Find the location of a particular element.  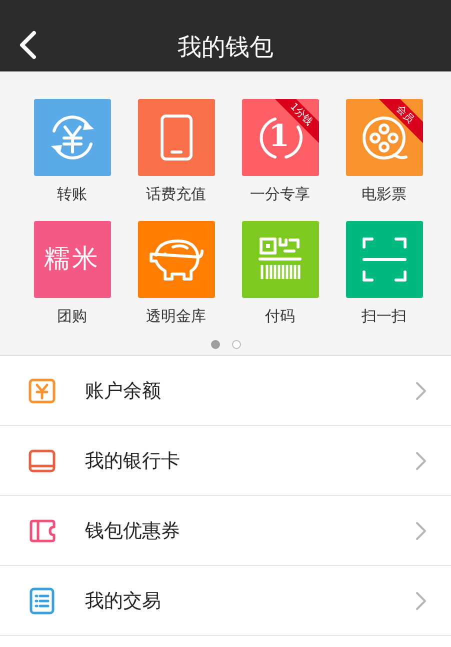

shortcut-button: 透明金库 is located at coordinates (176, 273).